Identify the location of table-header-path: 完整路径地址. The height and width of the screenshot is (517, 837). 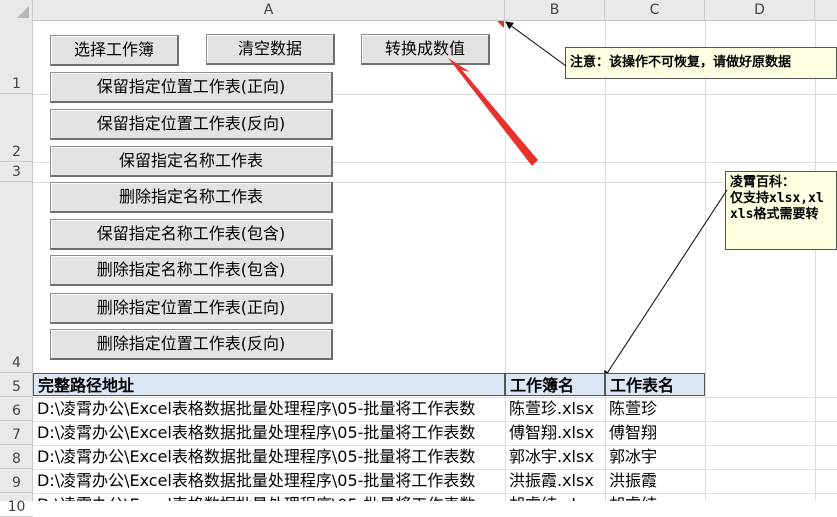
(269, 384).